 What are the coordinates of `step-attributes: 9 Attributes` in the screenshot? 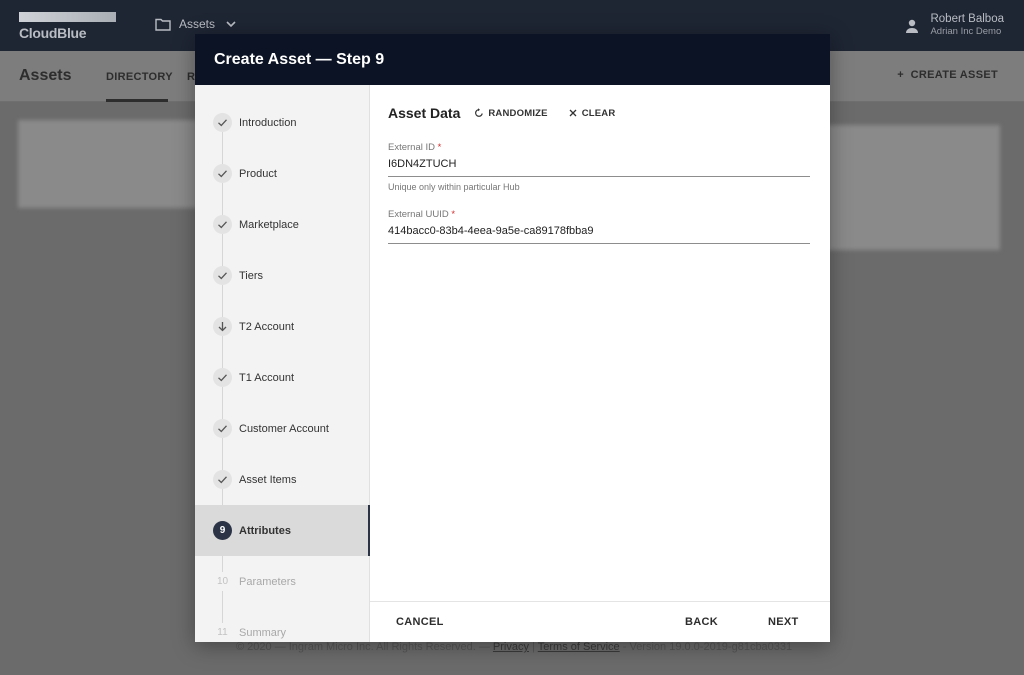 It's located at (282, 530).